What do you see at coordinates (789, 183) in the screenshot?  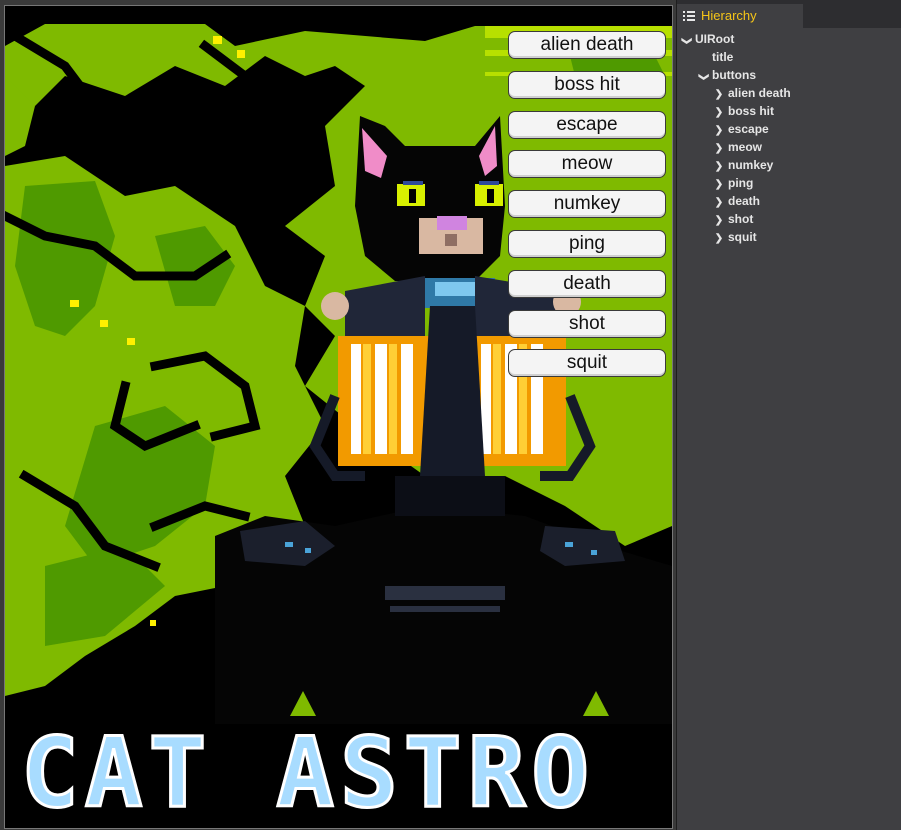 I see `tree-node-ping: ❯ ping` at bounding box center [789, 183].